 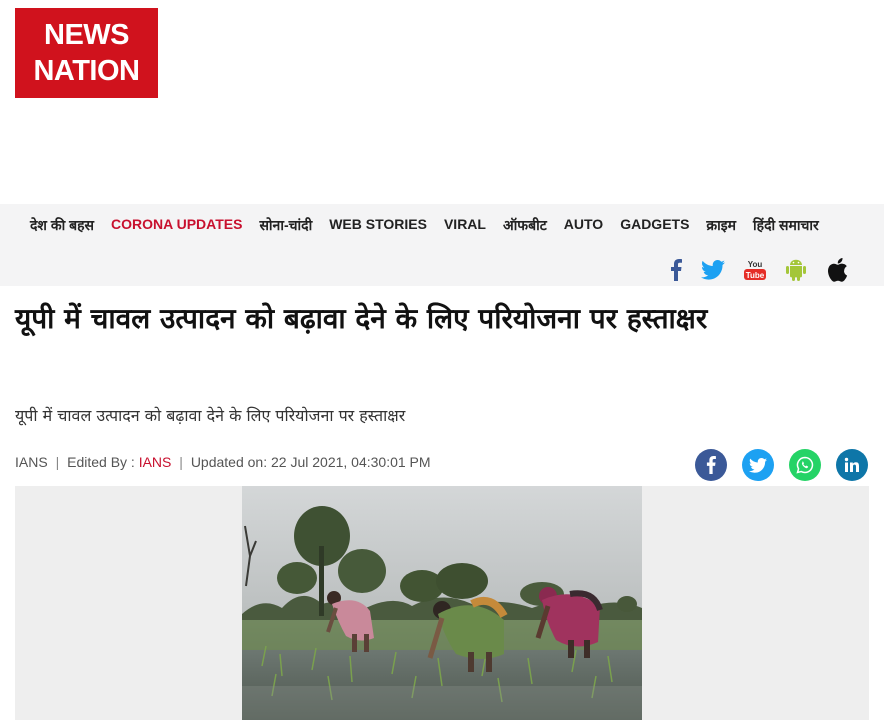 What do you see at coordinates (654, 225) in the screenshot?
I see `nav-item-gadgets: GADGETS` at bounding box center [654, 225].